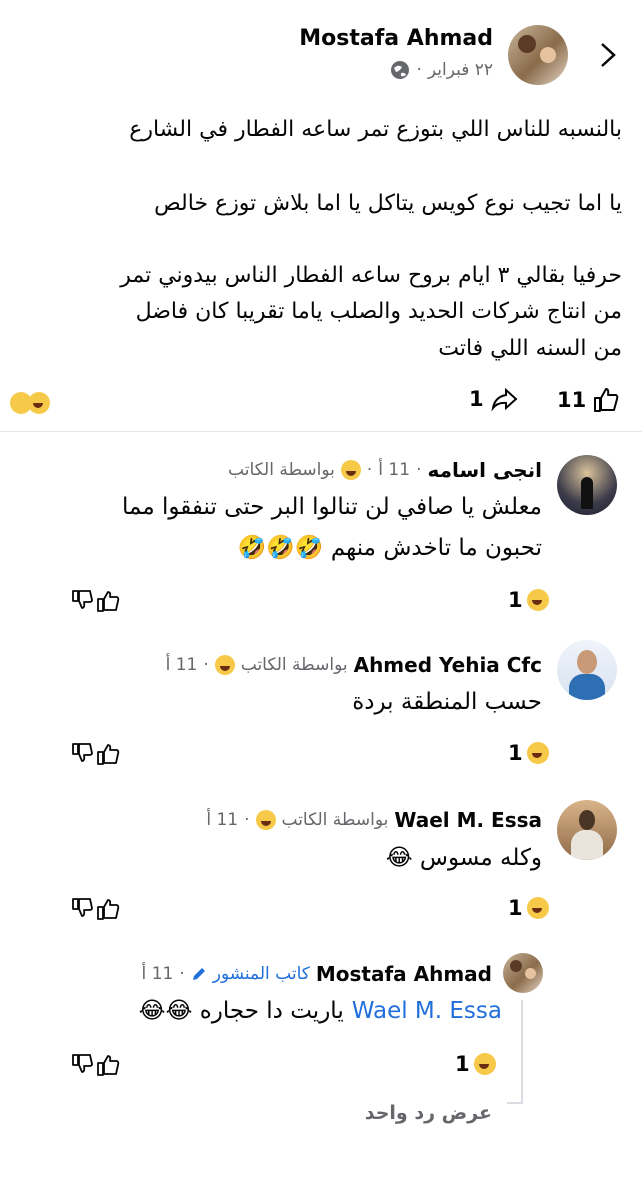 This screenshot has height=1200, width=642. Describe the element at coordinates (447, 702) in the screenshot. I see `comment-text: حسب المنطقة بردة` at that location.